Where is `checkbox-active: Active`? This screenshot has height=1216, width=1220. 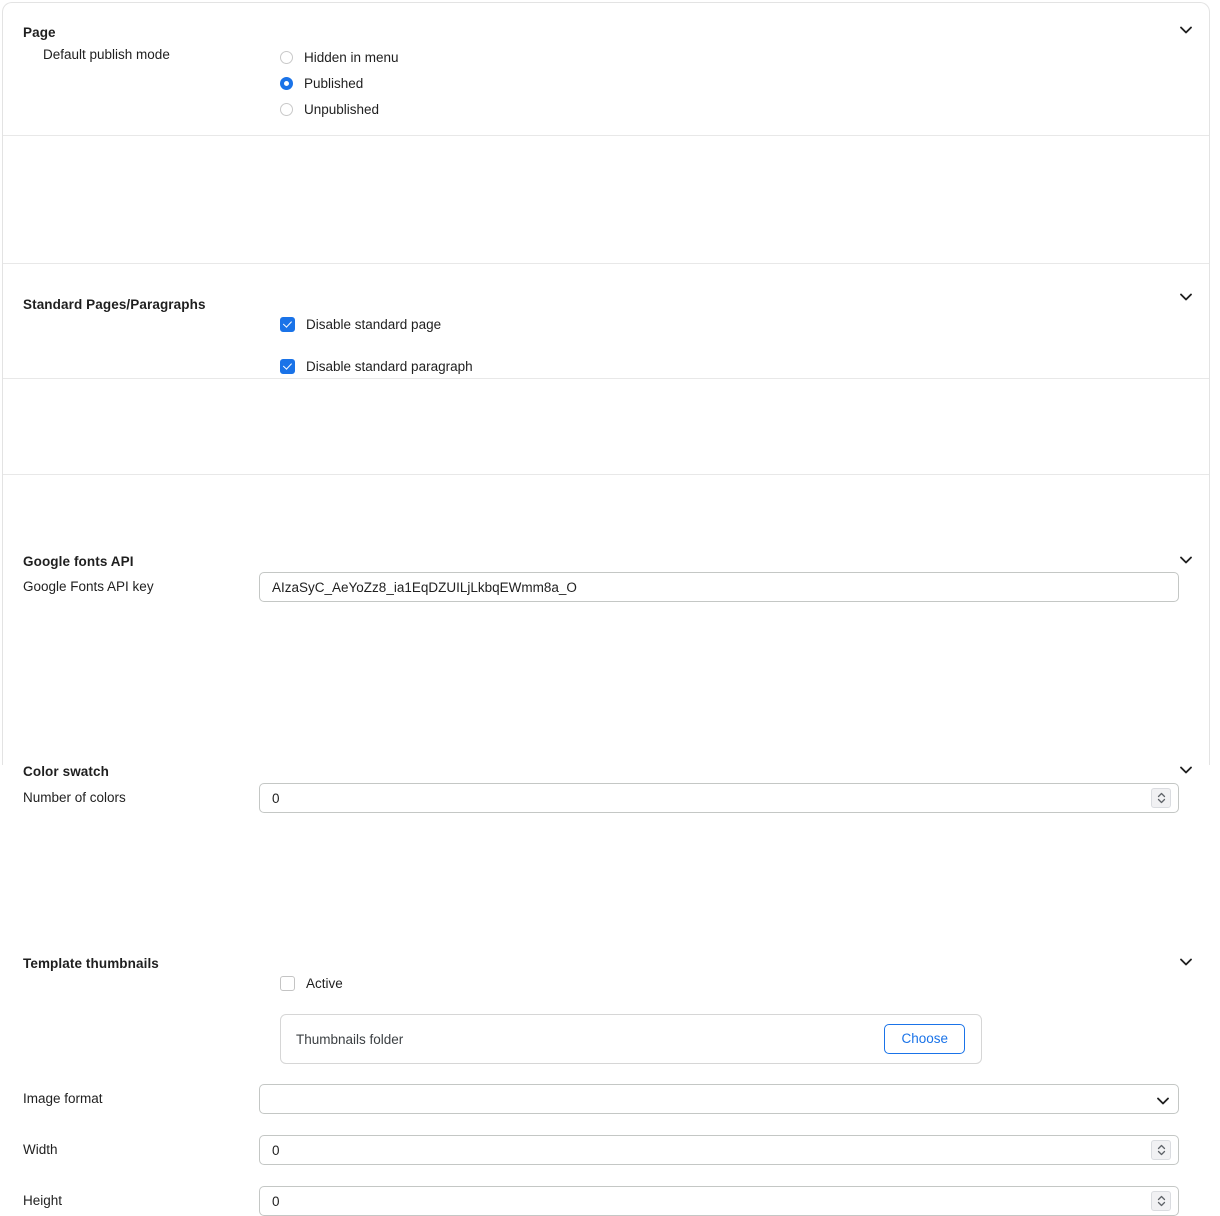 checkbox-active: Active is located at coordinates (311, 983).